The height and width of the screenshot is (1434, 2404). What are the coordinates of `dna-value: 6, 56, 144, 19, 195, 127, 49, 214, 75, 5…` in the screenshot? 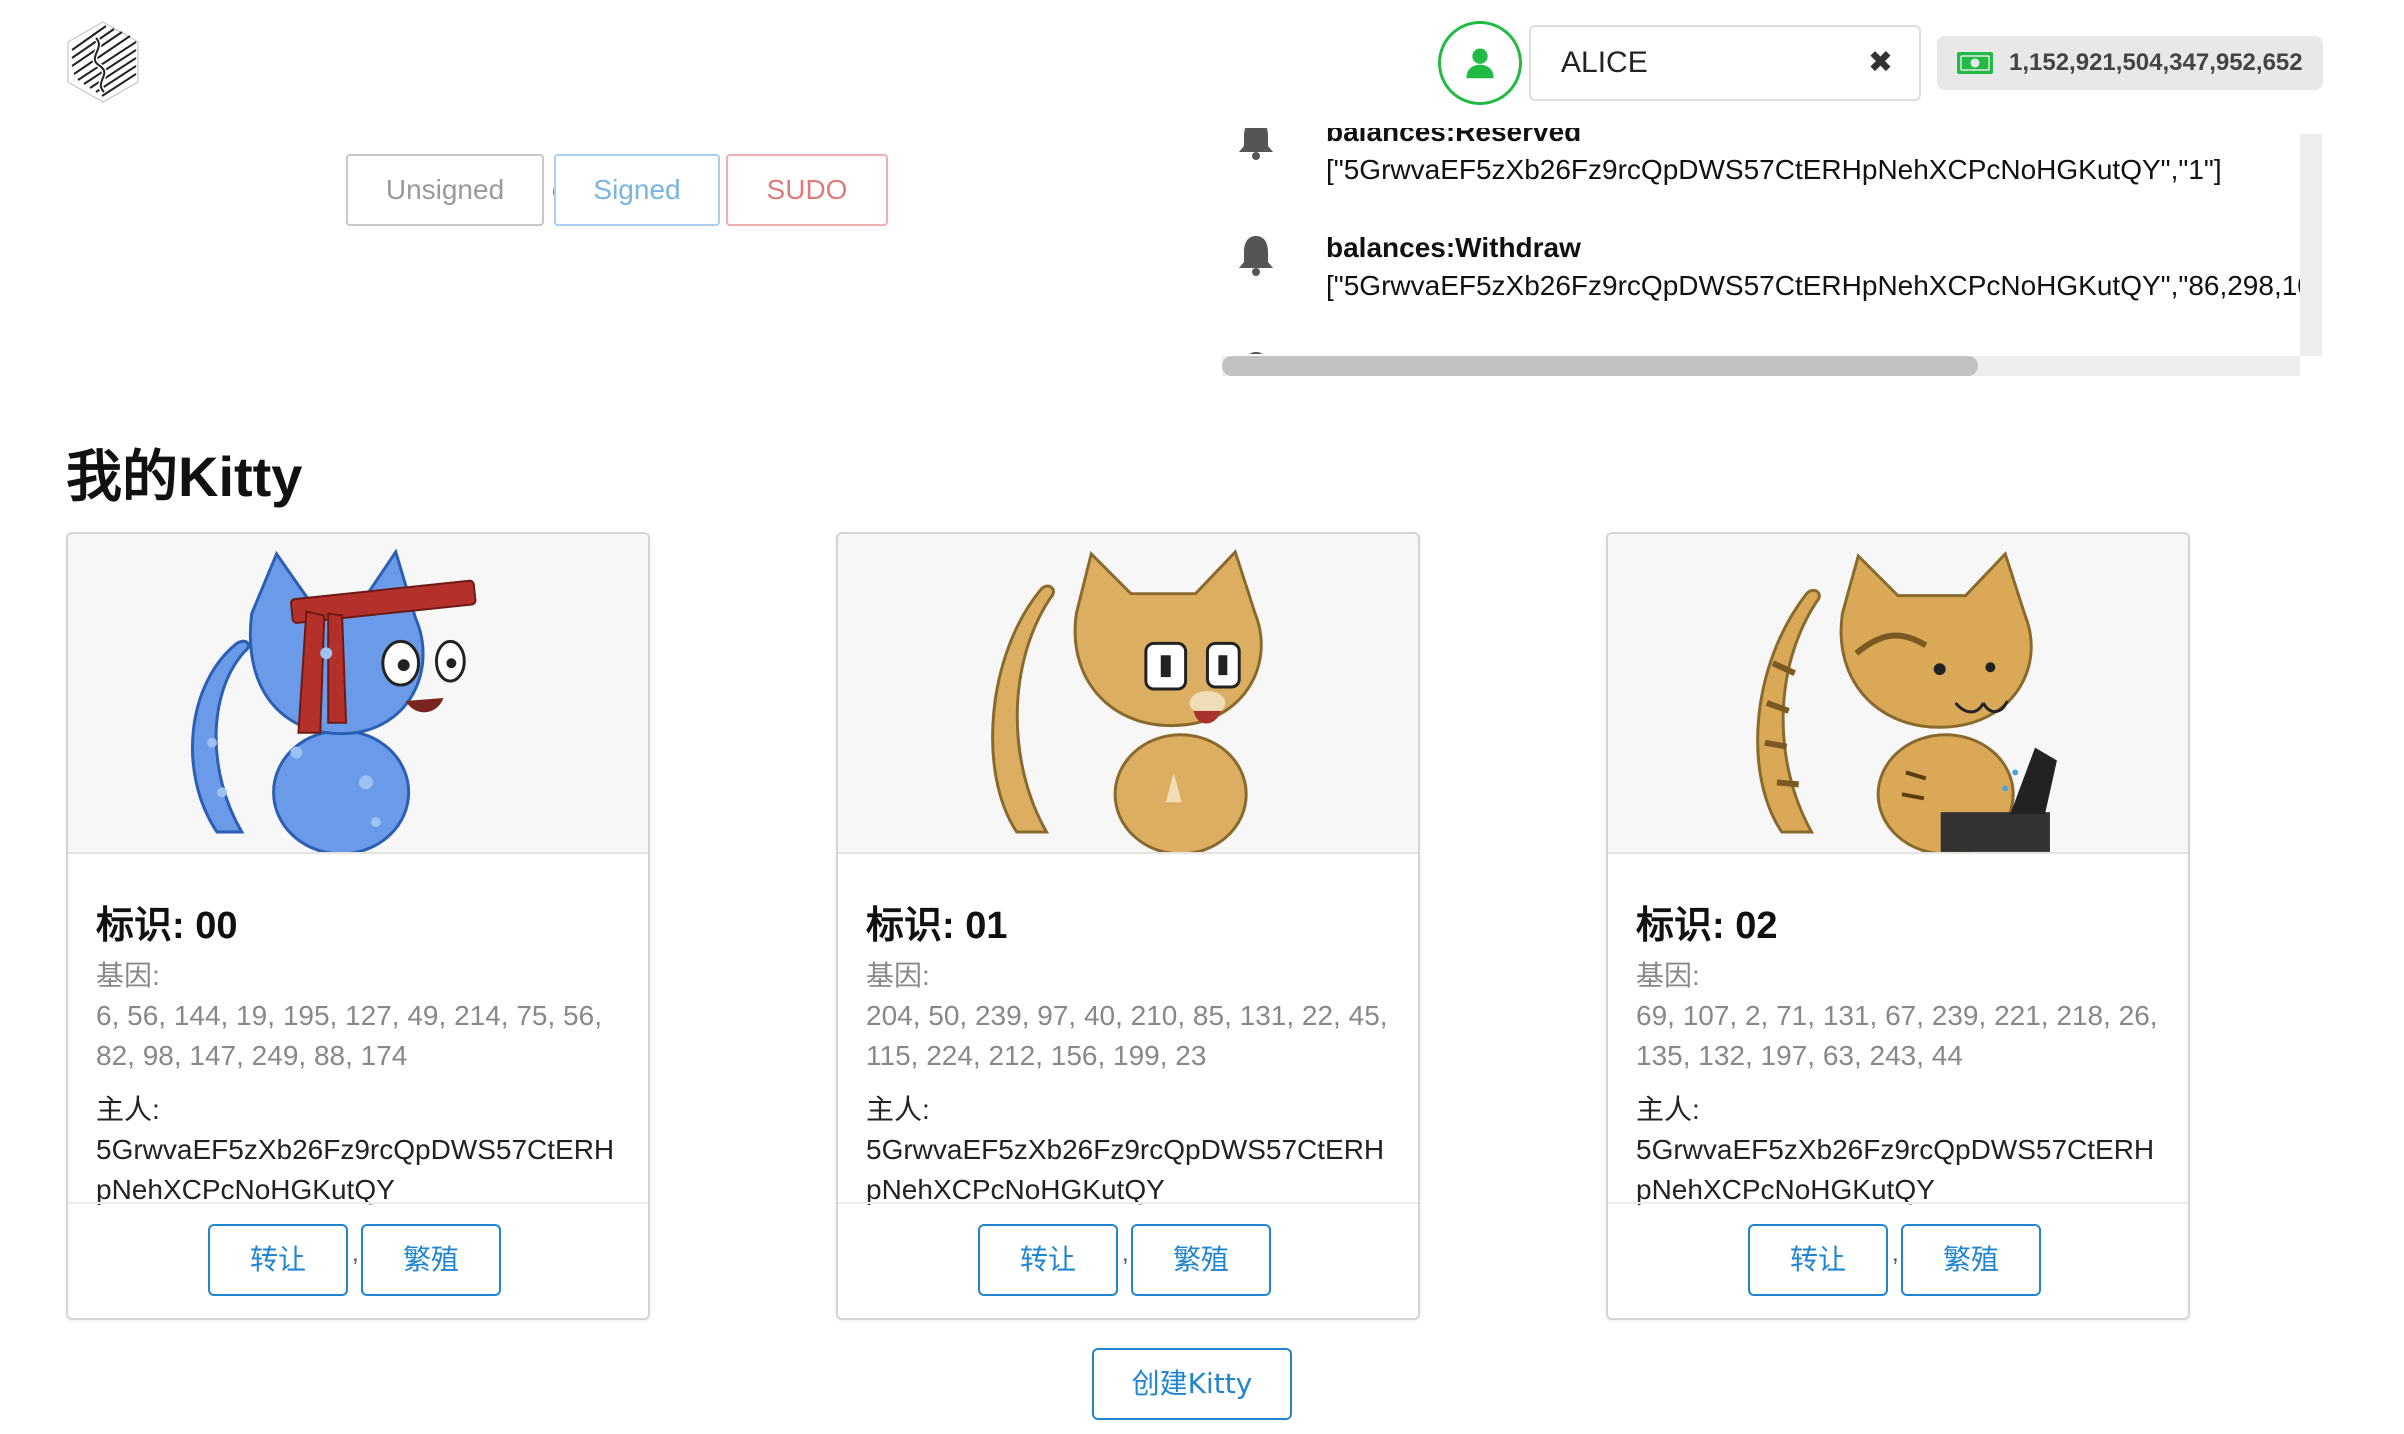 It's located at (349, 1035).